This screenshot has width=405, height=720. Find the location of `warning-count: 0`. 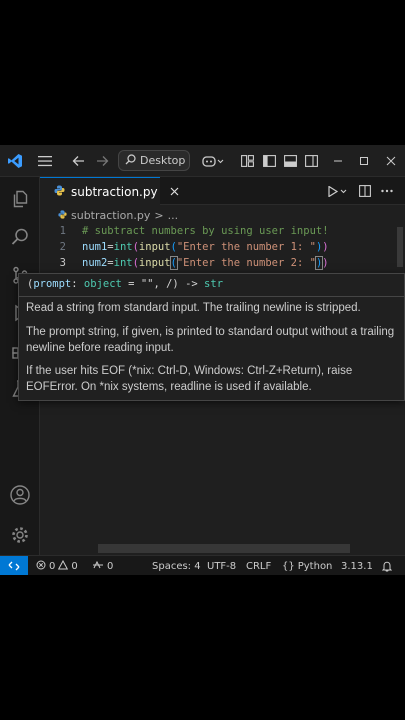

warning-count: 0 is located at coordinates (74, 566).